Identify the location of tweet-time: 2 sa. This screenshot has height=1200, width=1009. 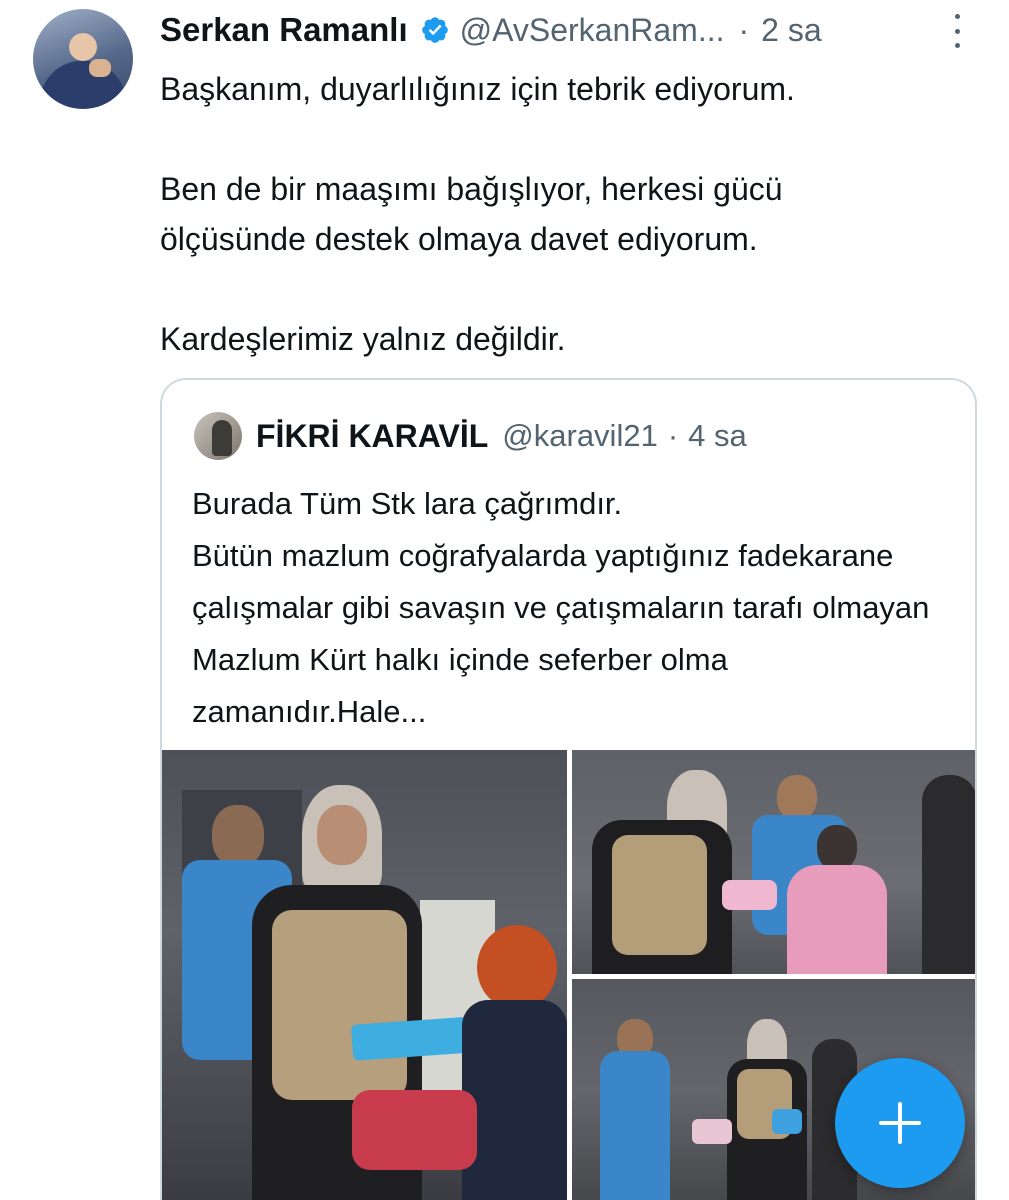
(791, 30).